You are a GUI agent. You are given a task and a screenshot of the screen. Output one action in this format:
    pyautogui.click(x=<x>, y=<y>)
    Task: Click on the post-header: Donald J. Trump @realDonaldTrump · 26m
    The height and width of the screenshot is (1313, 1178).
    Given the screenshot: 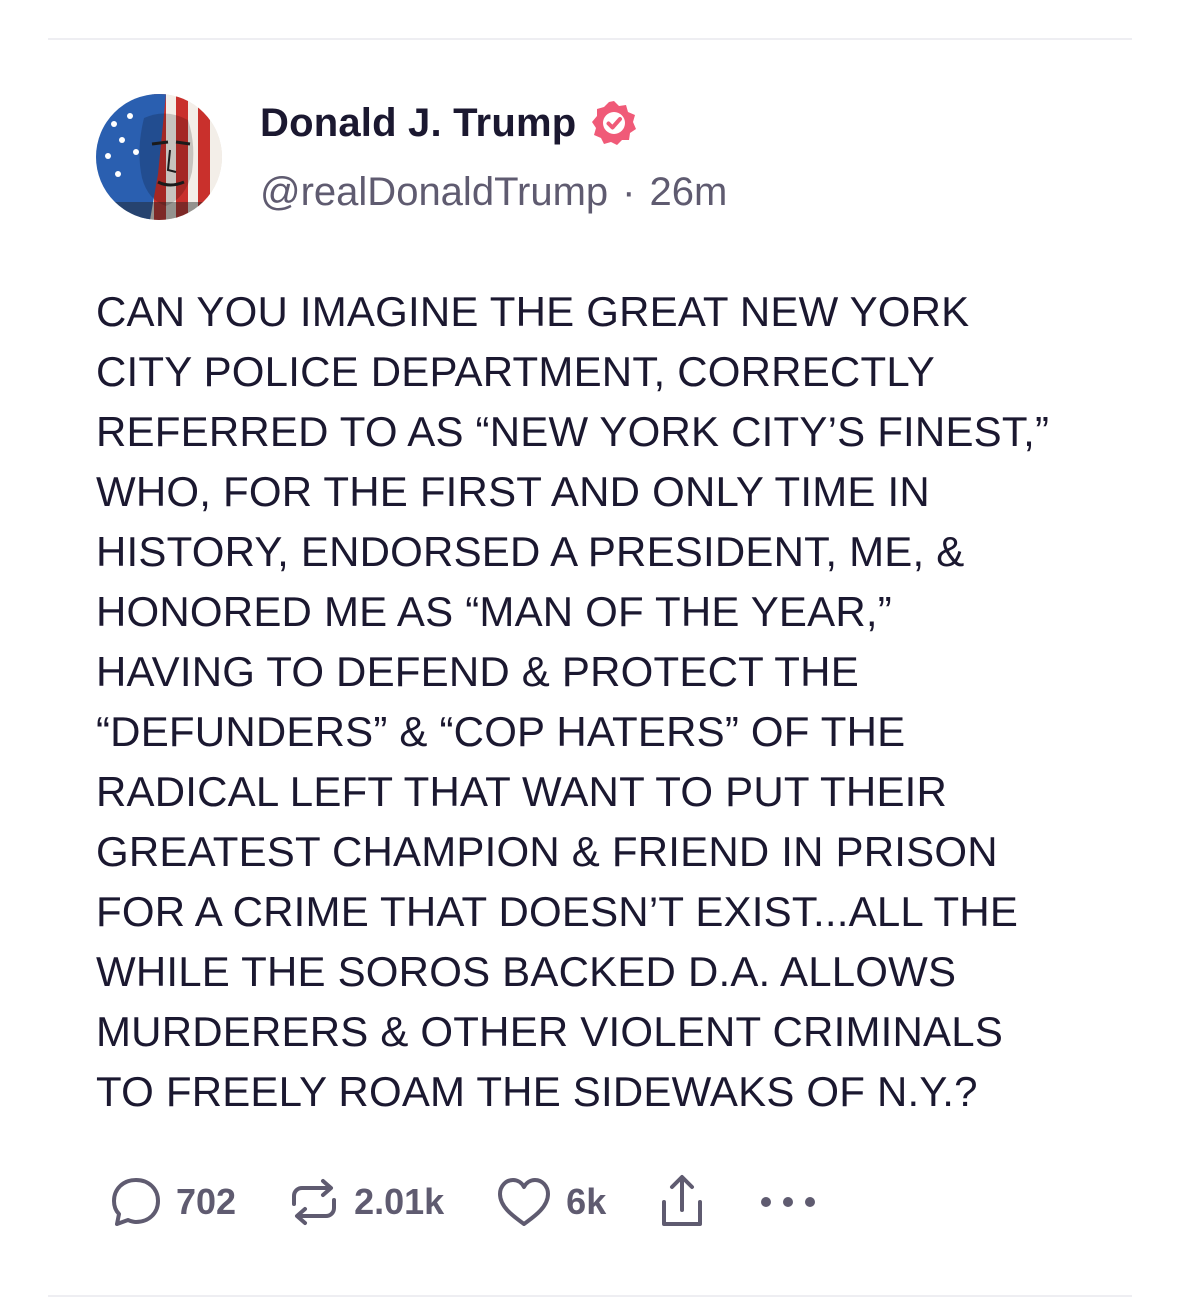 What is the action you would take?
    pyautogui.click(x=616, y=157)
    